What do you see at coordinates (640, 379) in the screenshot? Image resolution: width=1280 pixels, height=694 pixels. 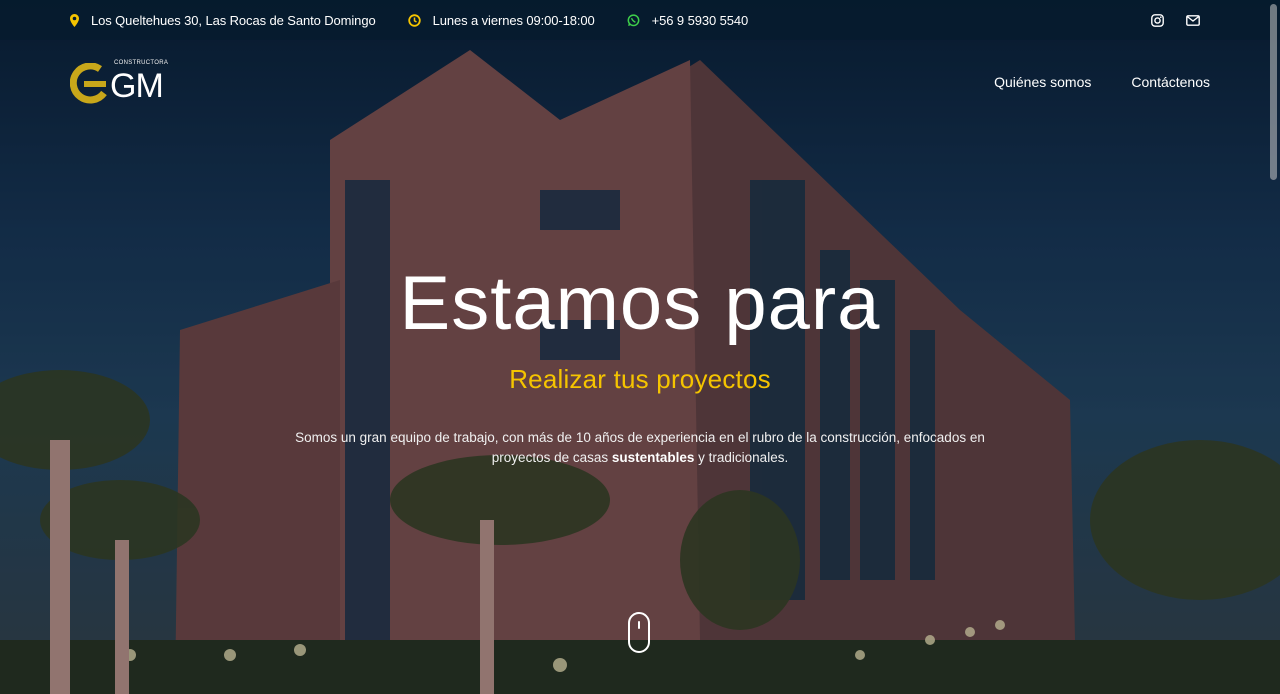 I see `hero-subtitle: Realizar tus proyectos` at bounding box center [640, 379].